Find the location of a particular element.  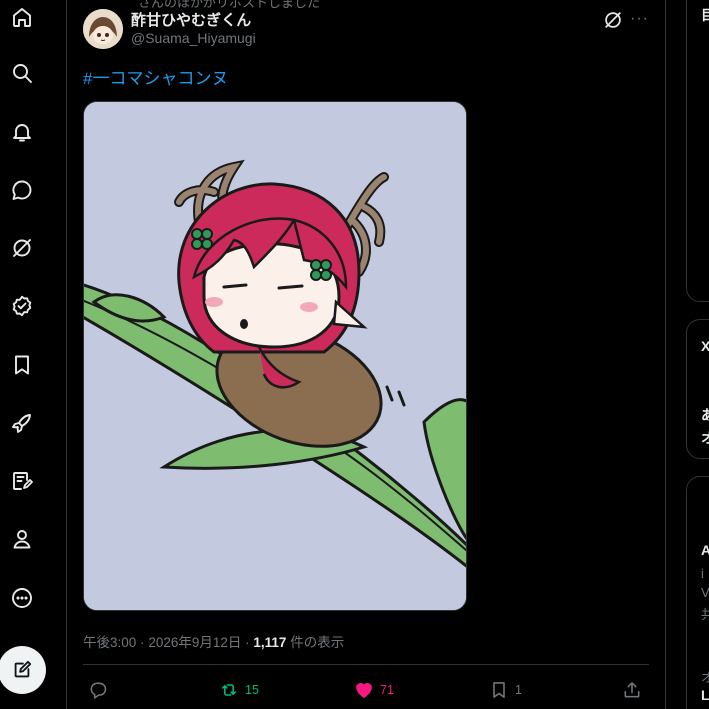

bookmarks-icon is located at coordinates (22, 365).